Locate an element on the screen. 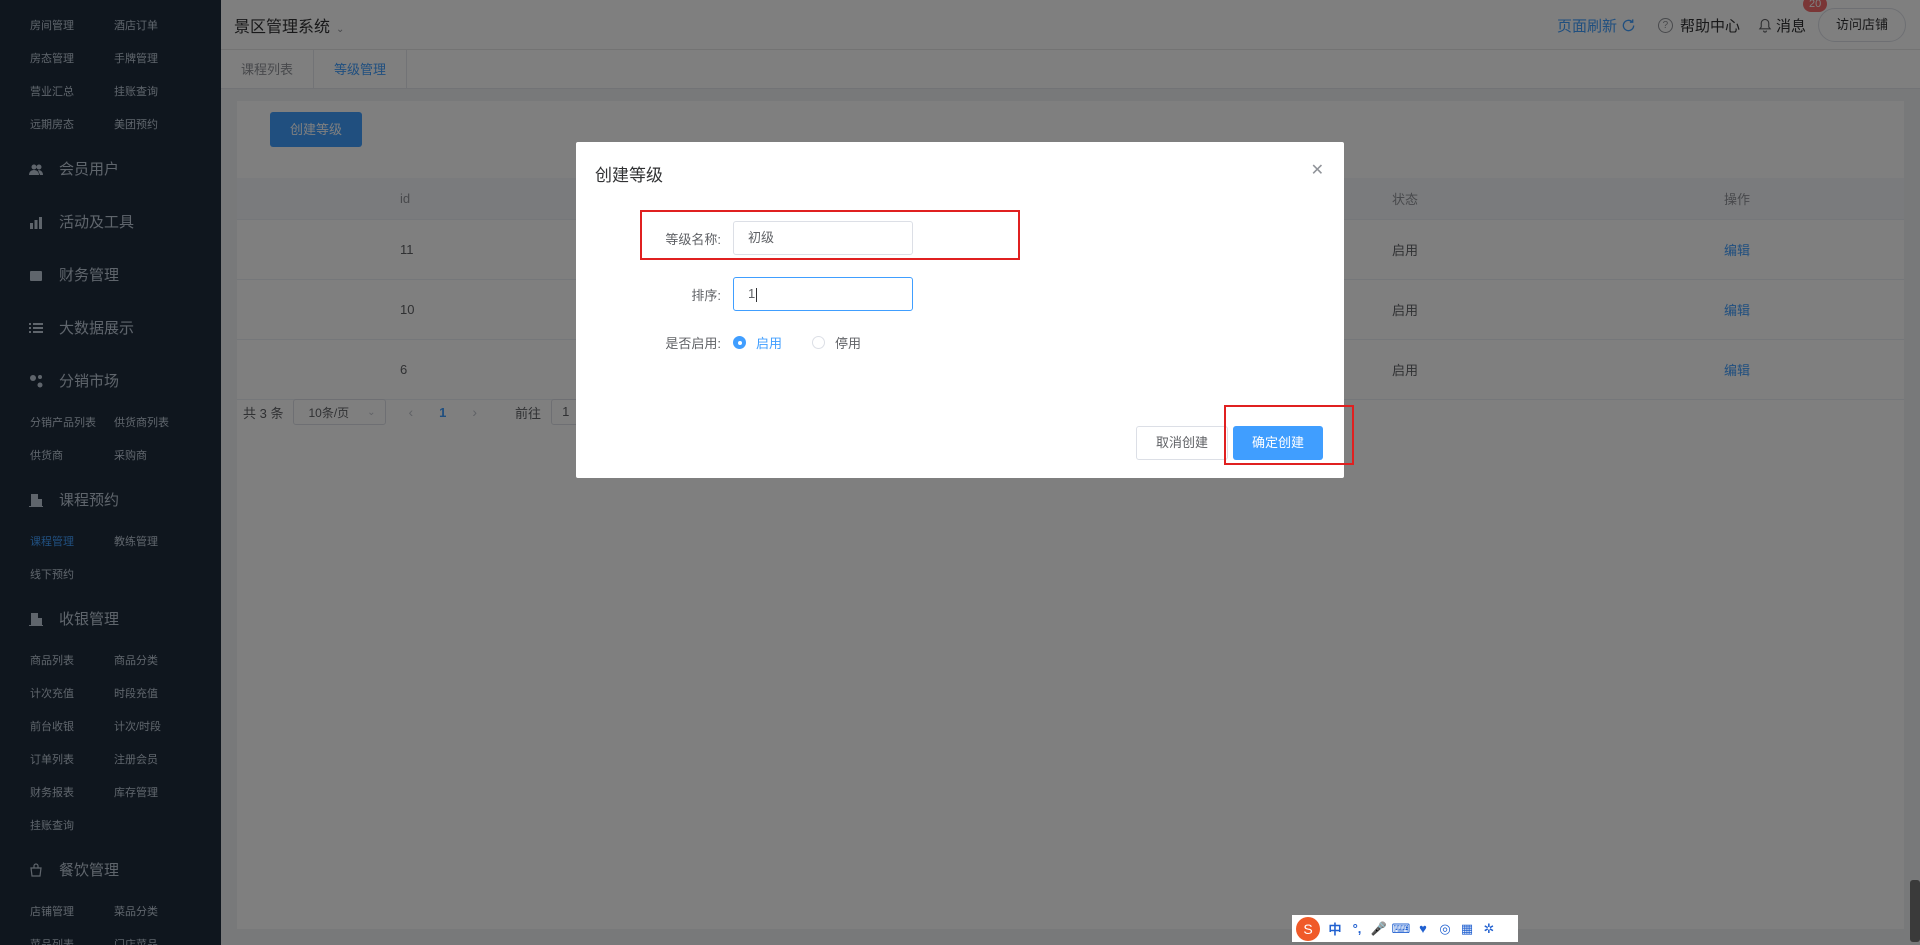 Image resolution: width=1920 pixels, height=945 pixels. skin-icon: ♥ is located at coordinates (1423, 928).